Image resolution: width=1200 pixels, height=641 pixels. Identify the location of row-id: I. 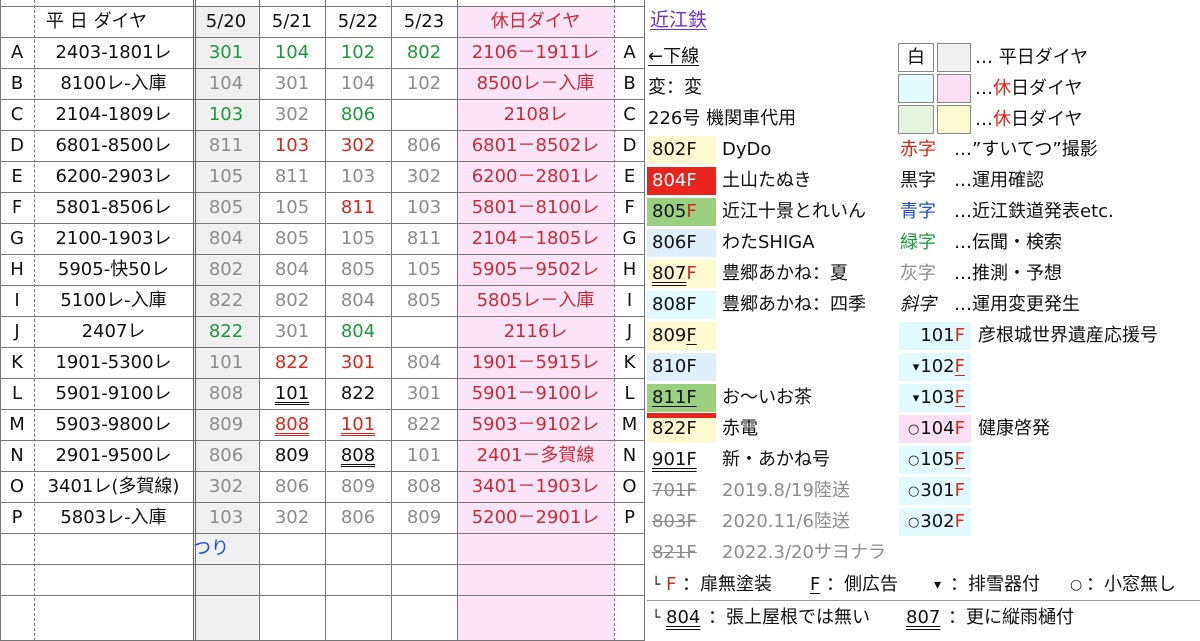
(17, 300).